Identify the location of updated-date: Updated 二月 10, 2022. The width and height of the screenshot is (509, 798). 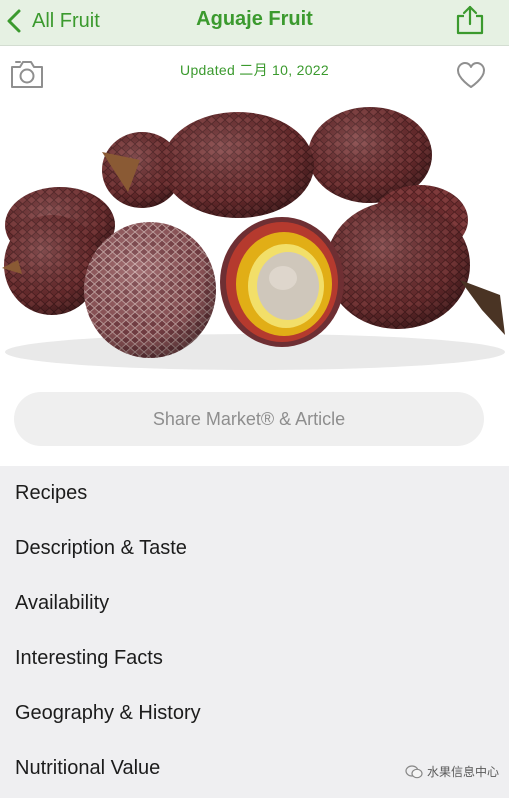
(254, 70).